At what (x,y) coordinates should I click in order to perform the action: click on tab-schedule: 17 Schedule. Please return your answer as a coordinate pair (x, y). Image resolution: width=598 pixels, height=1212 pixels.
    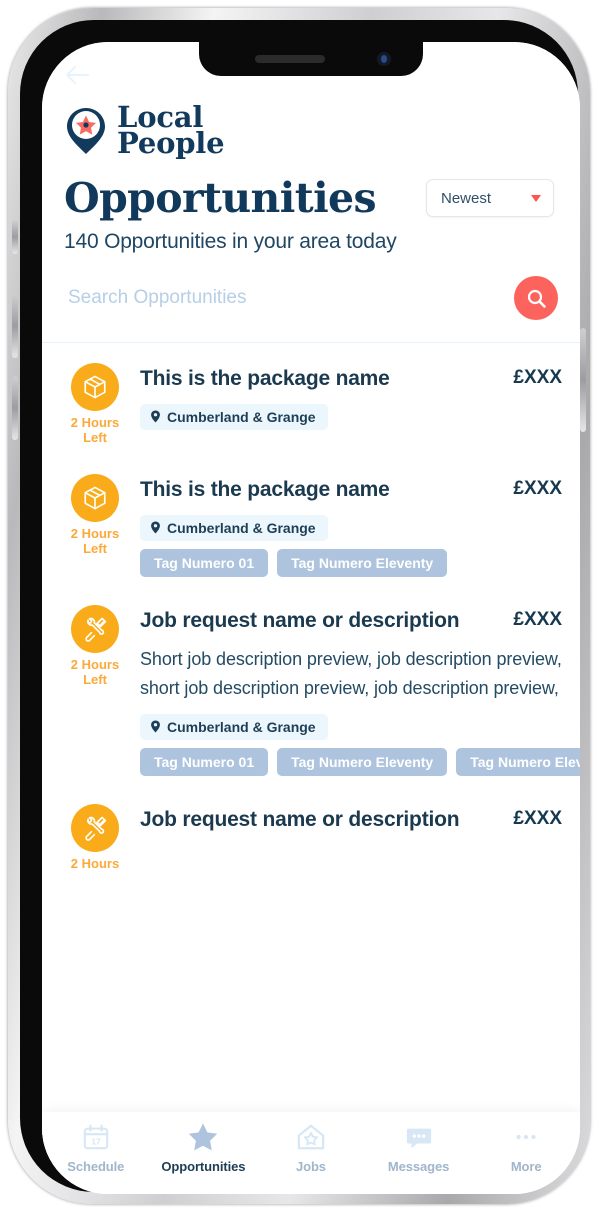
    Looking at the image, I should click on (96, 1147).